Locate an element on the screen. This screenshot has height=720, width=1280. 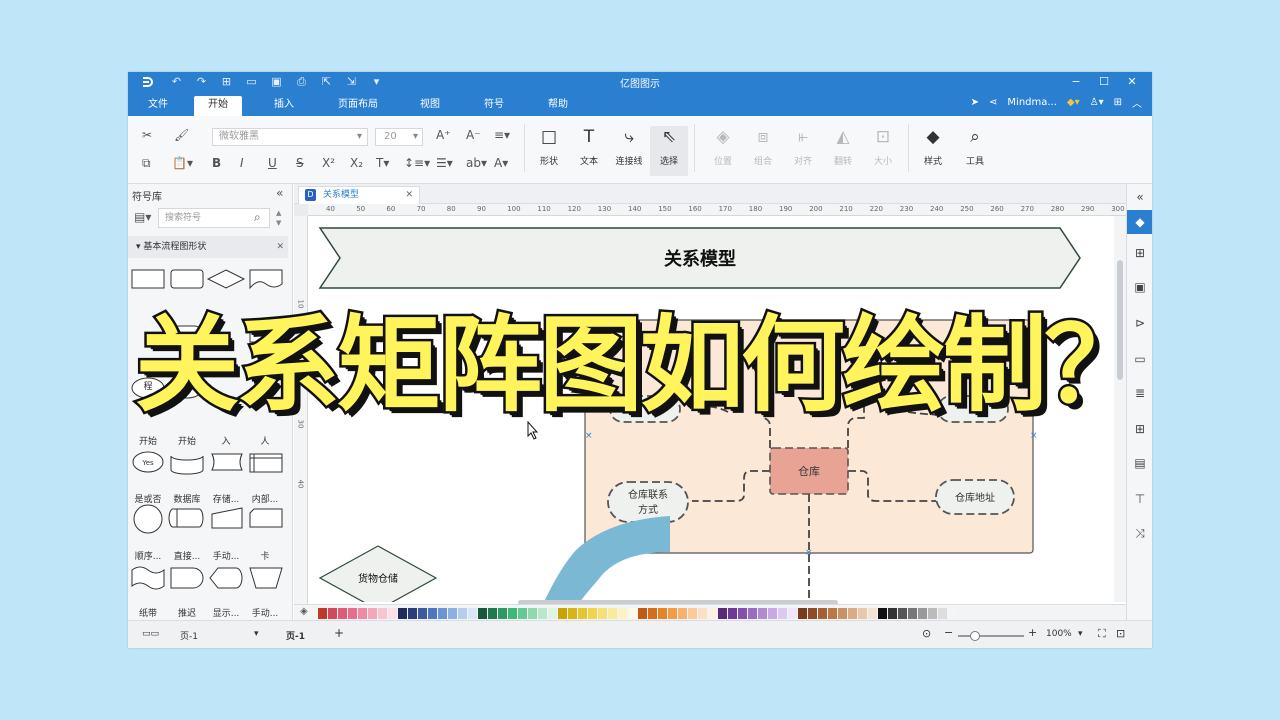
page-selector-arrow-icon: ▾ is located at coordinates (256, 634).